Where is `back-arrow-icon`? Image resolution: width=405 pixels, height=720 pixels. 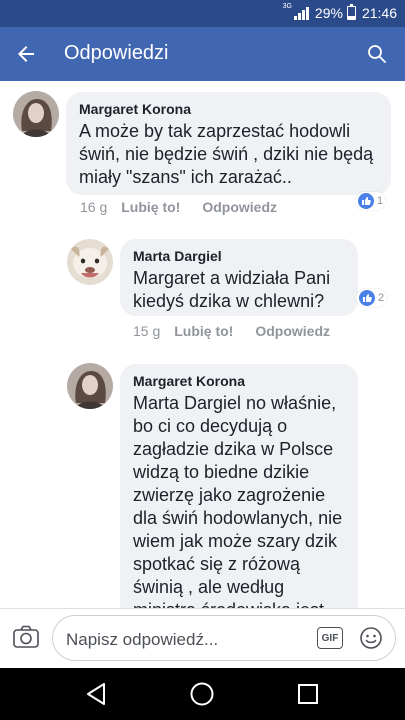 back-arrow-icon is located at coordinates (26, 54).